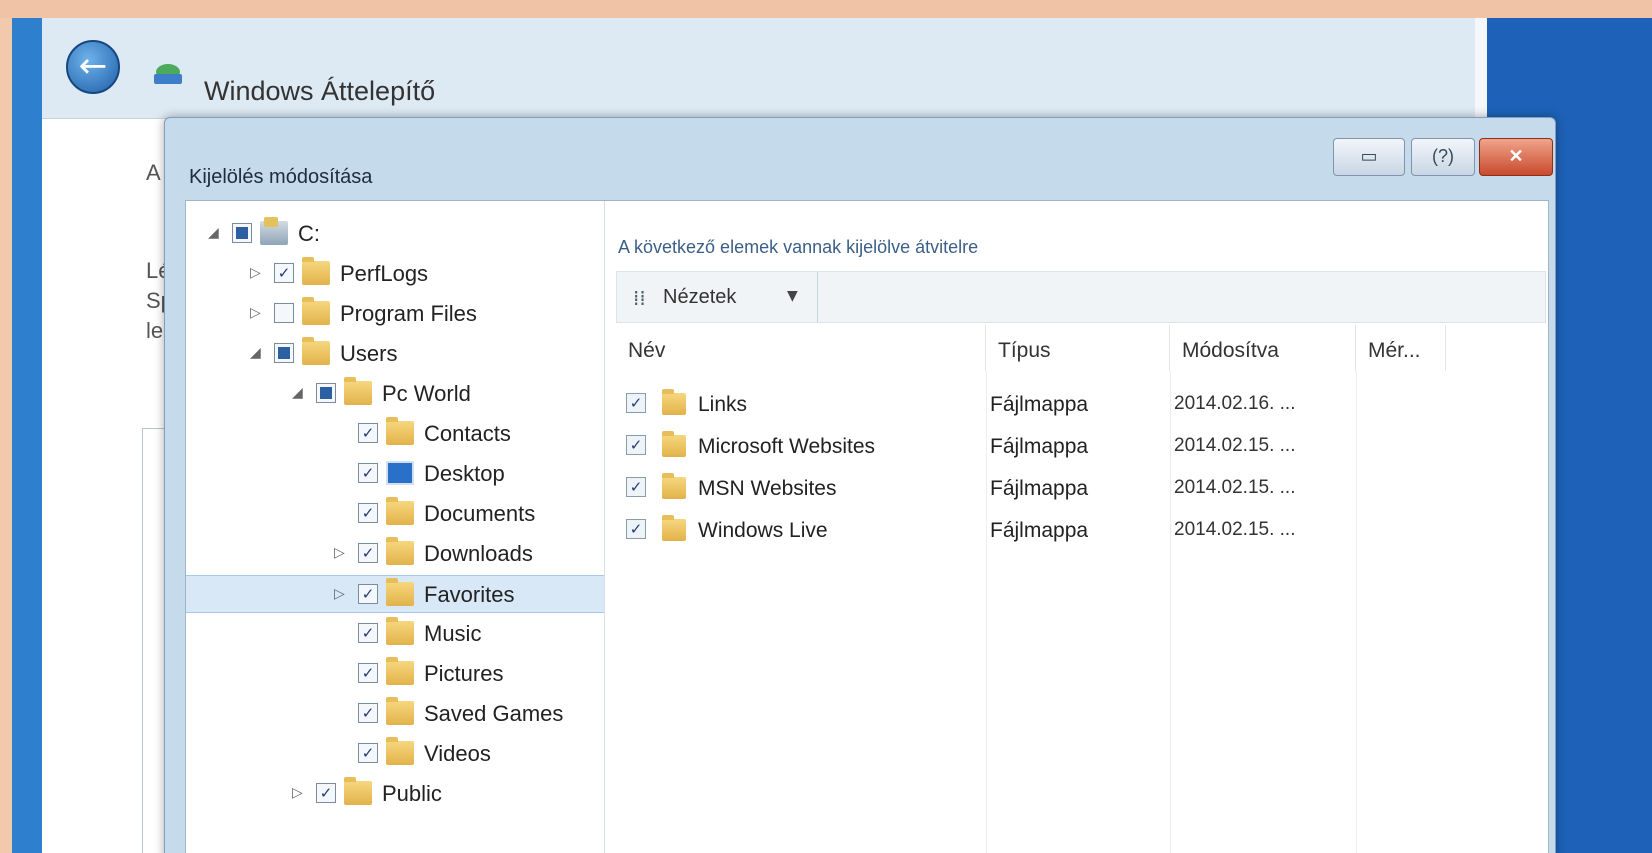  Describe the element at coordinates (763, 530) in the screenshot. I see `item-name: Windows Live` at that location.